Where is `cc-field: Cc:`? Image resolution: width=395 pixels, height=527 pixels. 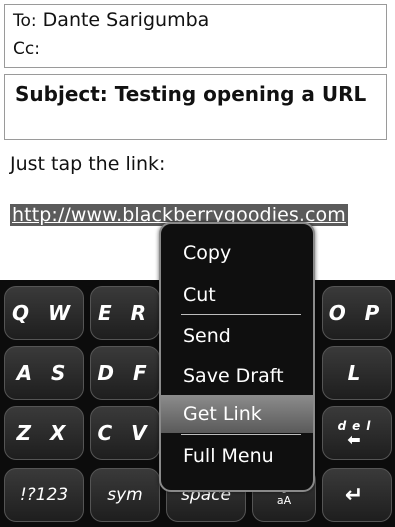
cc-field: Cc: is located at coordinates (26, 48).